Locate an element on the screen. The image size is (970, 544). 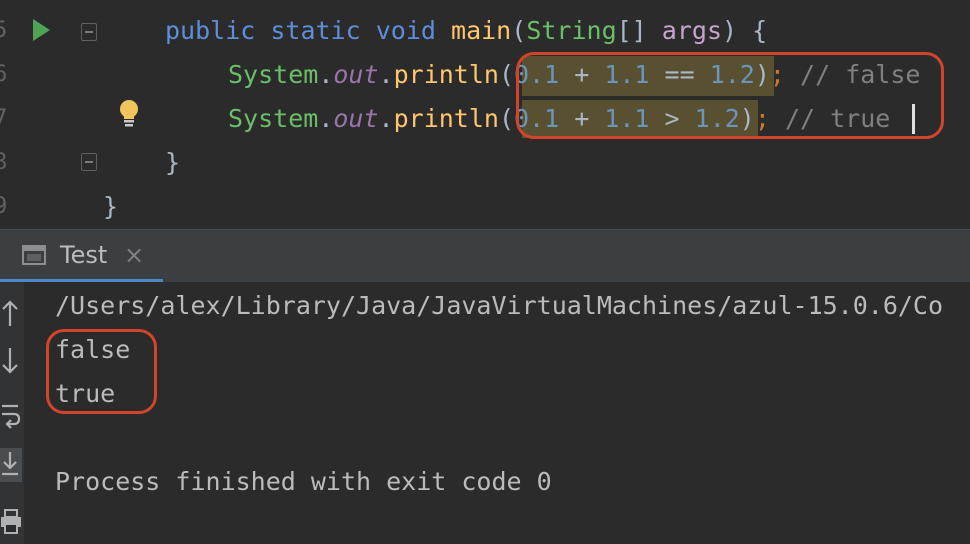
down-arrow-icon is located at coordinates (11, 361).